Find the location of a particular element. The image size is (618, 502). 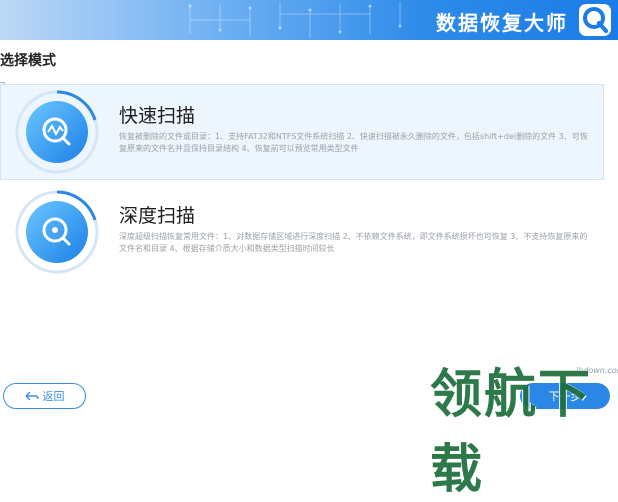

back-button-label: 返回 is located at coordinates (53, 396).